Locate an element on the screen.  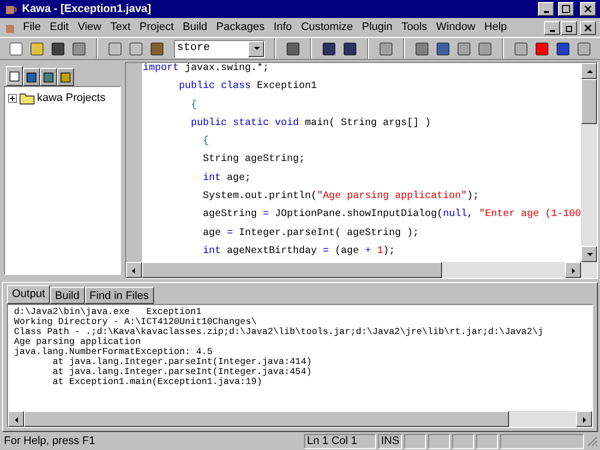
output-line: Class Path - .;d:\Kava\kavaclasses.zip;d:\Java2\lib\tools.jar;d:\Java2\jre\lib\rt.jar;d:\Java2\j is located at coordinates (279, 332).